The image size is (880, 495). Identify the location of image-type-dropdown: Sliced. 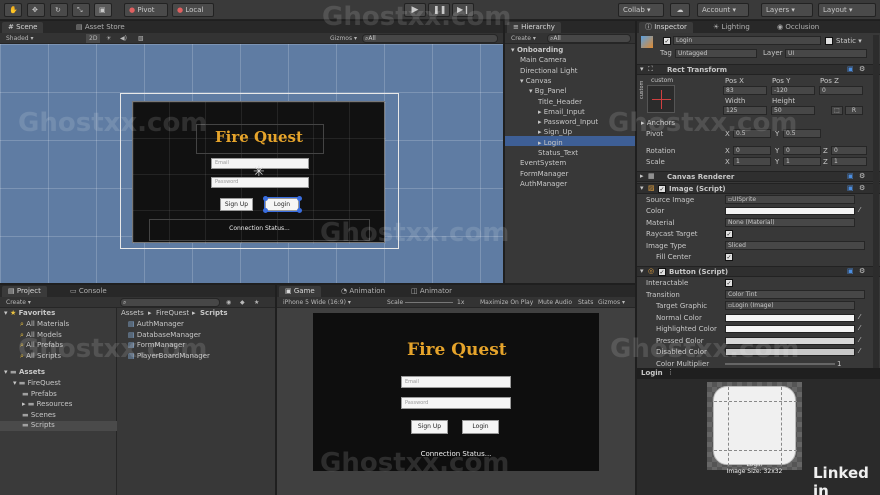
(795, 245).